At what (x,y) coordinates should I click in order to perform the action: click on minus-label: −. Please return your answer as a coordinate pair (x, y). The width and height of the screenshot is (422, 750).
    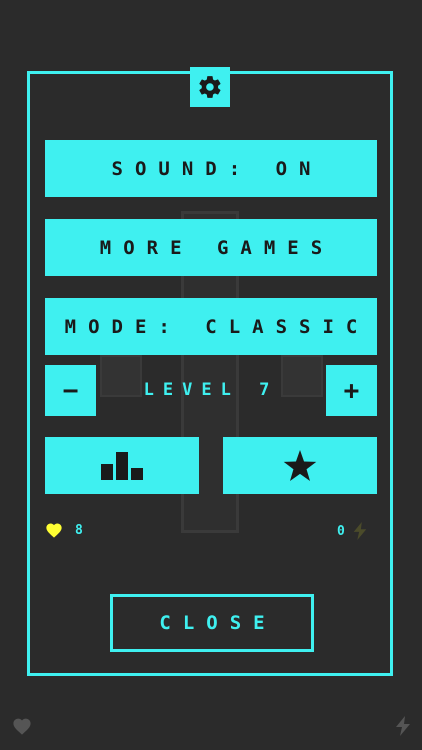
    Looking at the image, I should click on (70, 390).